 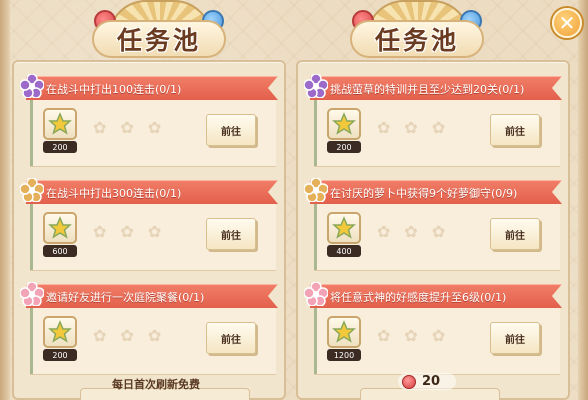 I want to click on task-card: 邀请好友进行一次庭院聚餐(0/1) 200 ✿ ✿ ✿ 前往, so click(x=149, y=329).